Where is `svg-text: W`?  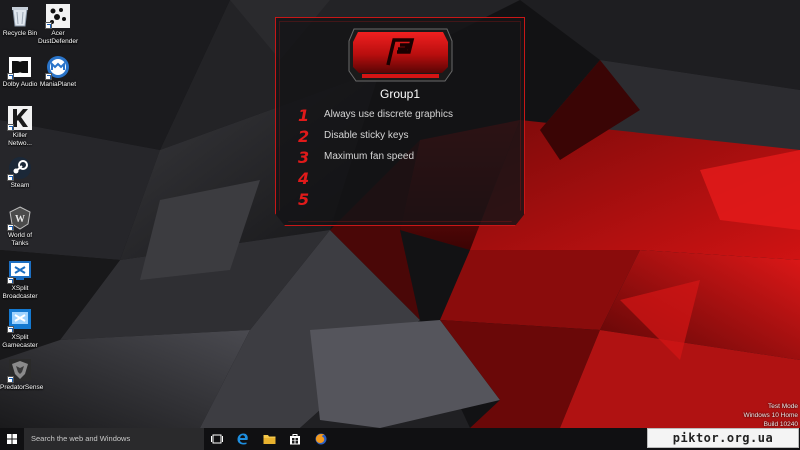 svg-text: W is located at coordinates (20, 219).